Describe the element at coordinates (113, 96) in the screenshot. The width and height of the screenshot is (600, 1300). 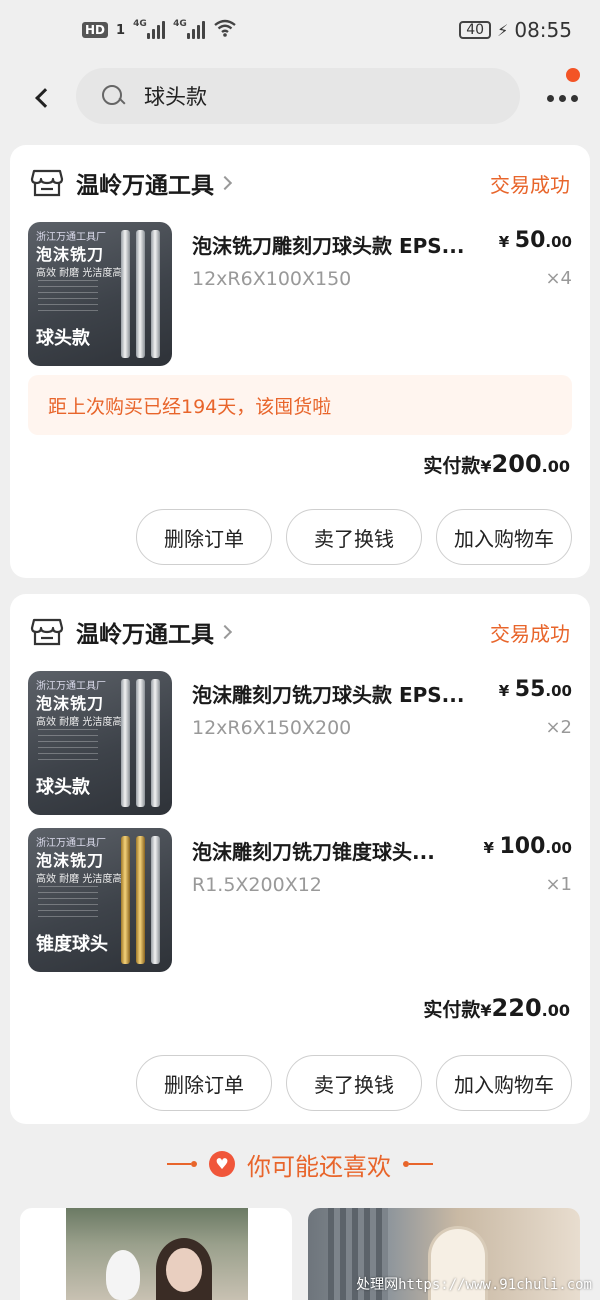
I see `search-icon` at that location.